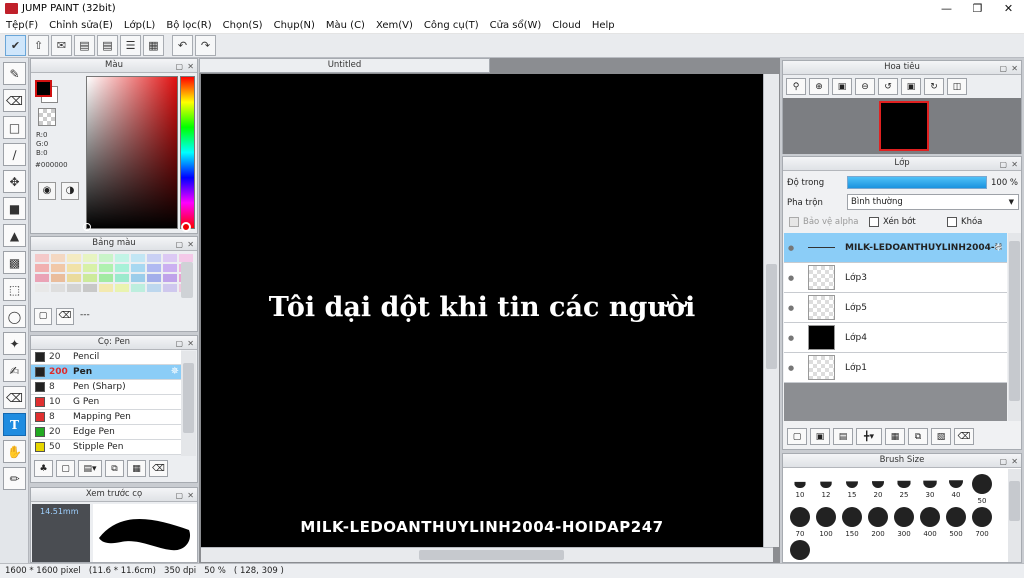 Image resolution: width=1024 pixels, height=578 pixels. I want to click on brush-scrollbar, so click(188, 403).